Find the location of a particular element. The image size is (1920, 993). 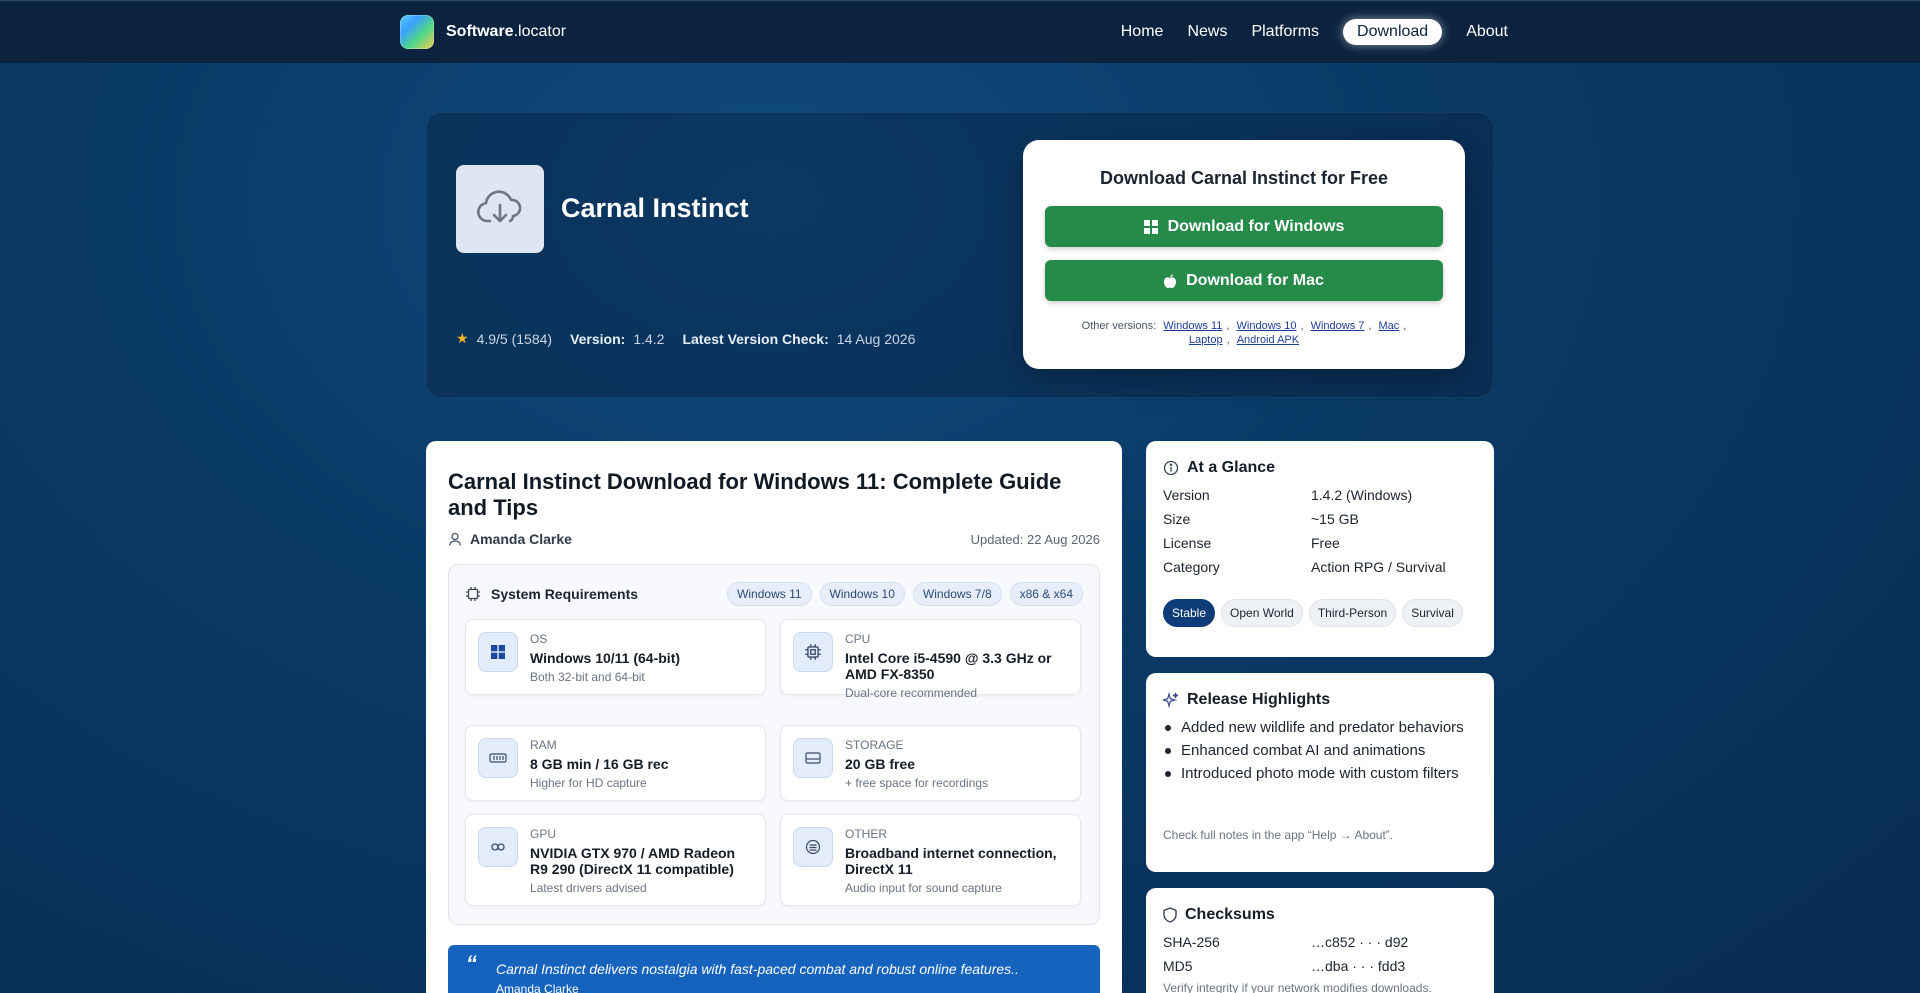

quote-mark-icon: “ is located at coordinates (471, 963).